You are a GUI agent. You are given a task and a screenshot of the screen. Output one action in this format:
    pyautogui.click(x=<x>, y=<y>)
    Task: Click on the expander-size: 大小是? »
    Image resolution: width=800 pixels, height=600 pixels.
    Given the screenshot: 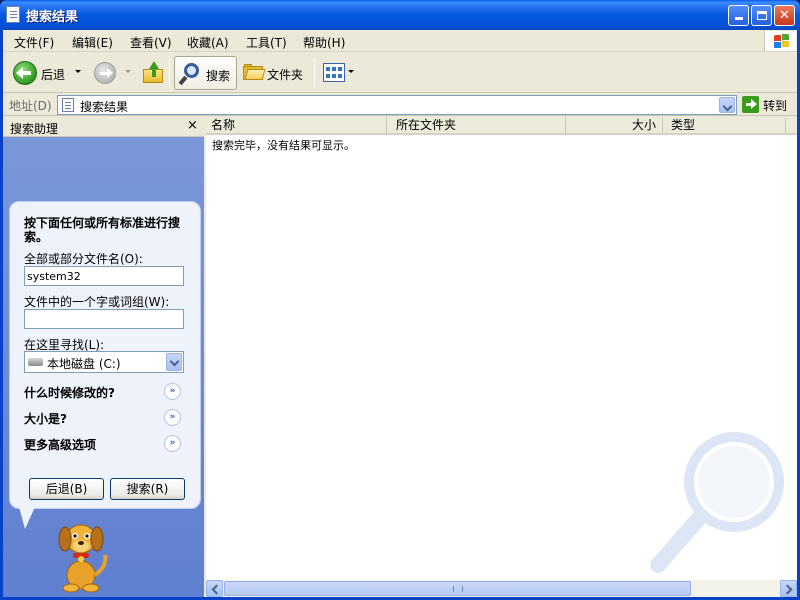 What is the action you would take?
    pyautogui.click(x=104, y=418)
    